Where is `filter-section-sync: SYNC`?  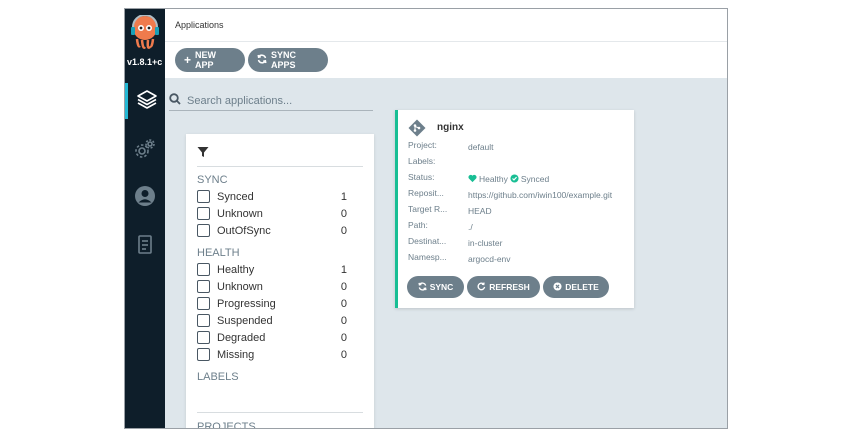 filter-section-sync: SYNC is located at coordinates (212, 180).